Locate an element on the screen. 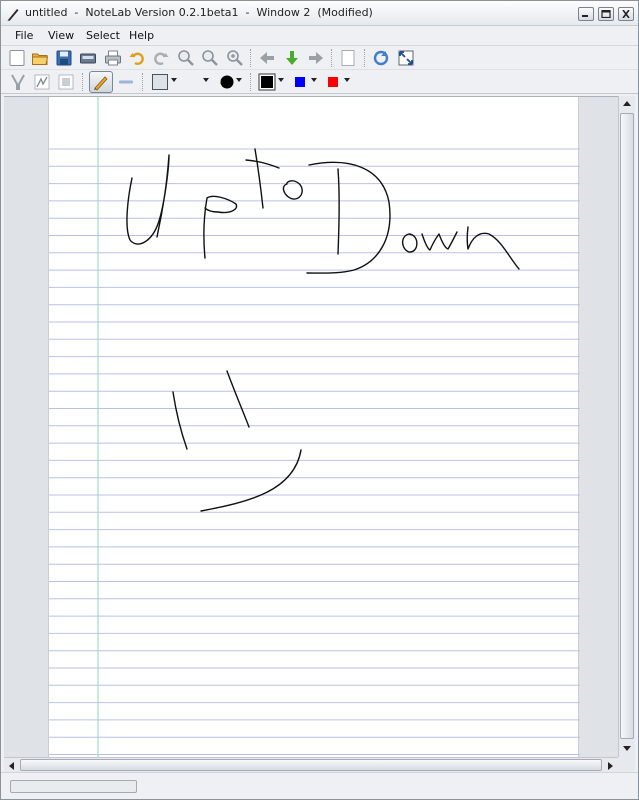  zoom-out-icon is located at coordinates (210, 58).